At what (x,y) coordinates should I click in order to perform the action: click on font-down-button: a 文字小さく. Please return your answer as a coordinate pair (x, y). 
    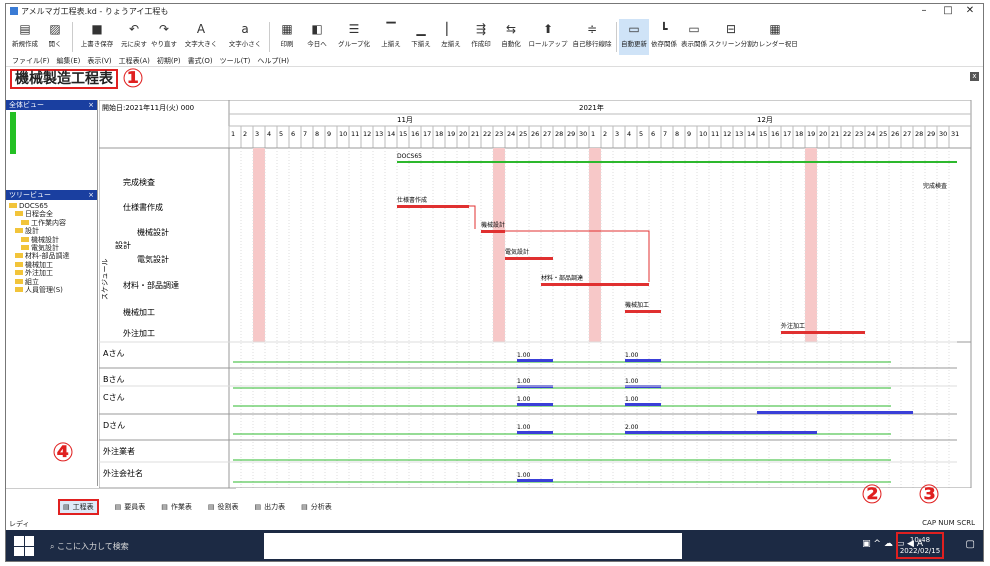
    Looking at the image, I should click on (245, 37).